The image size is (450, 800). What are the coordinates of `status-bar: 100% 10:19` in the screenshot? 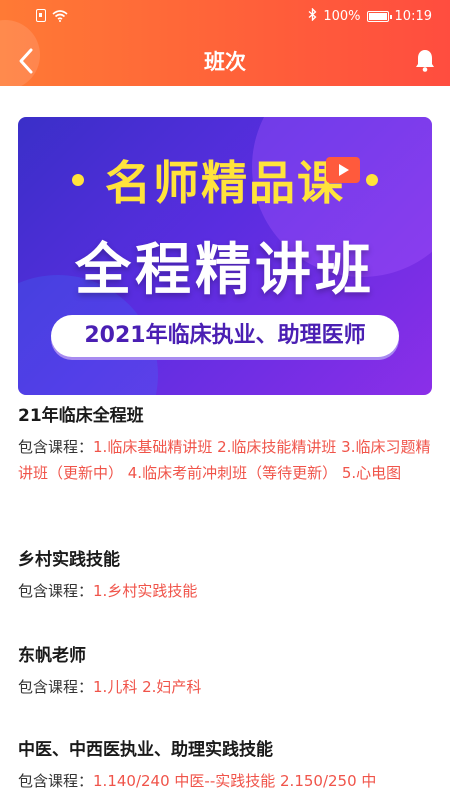 It's located at (225, 17).